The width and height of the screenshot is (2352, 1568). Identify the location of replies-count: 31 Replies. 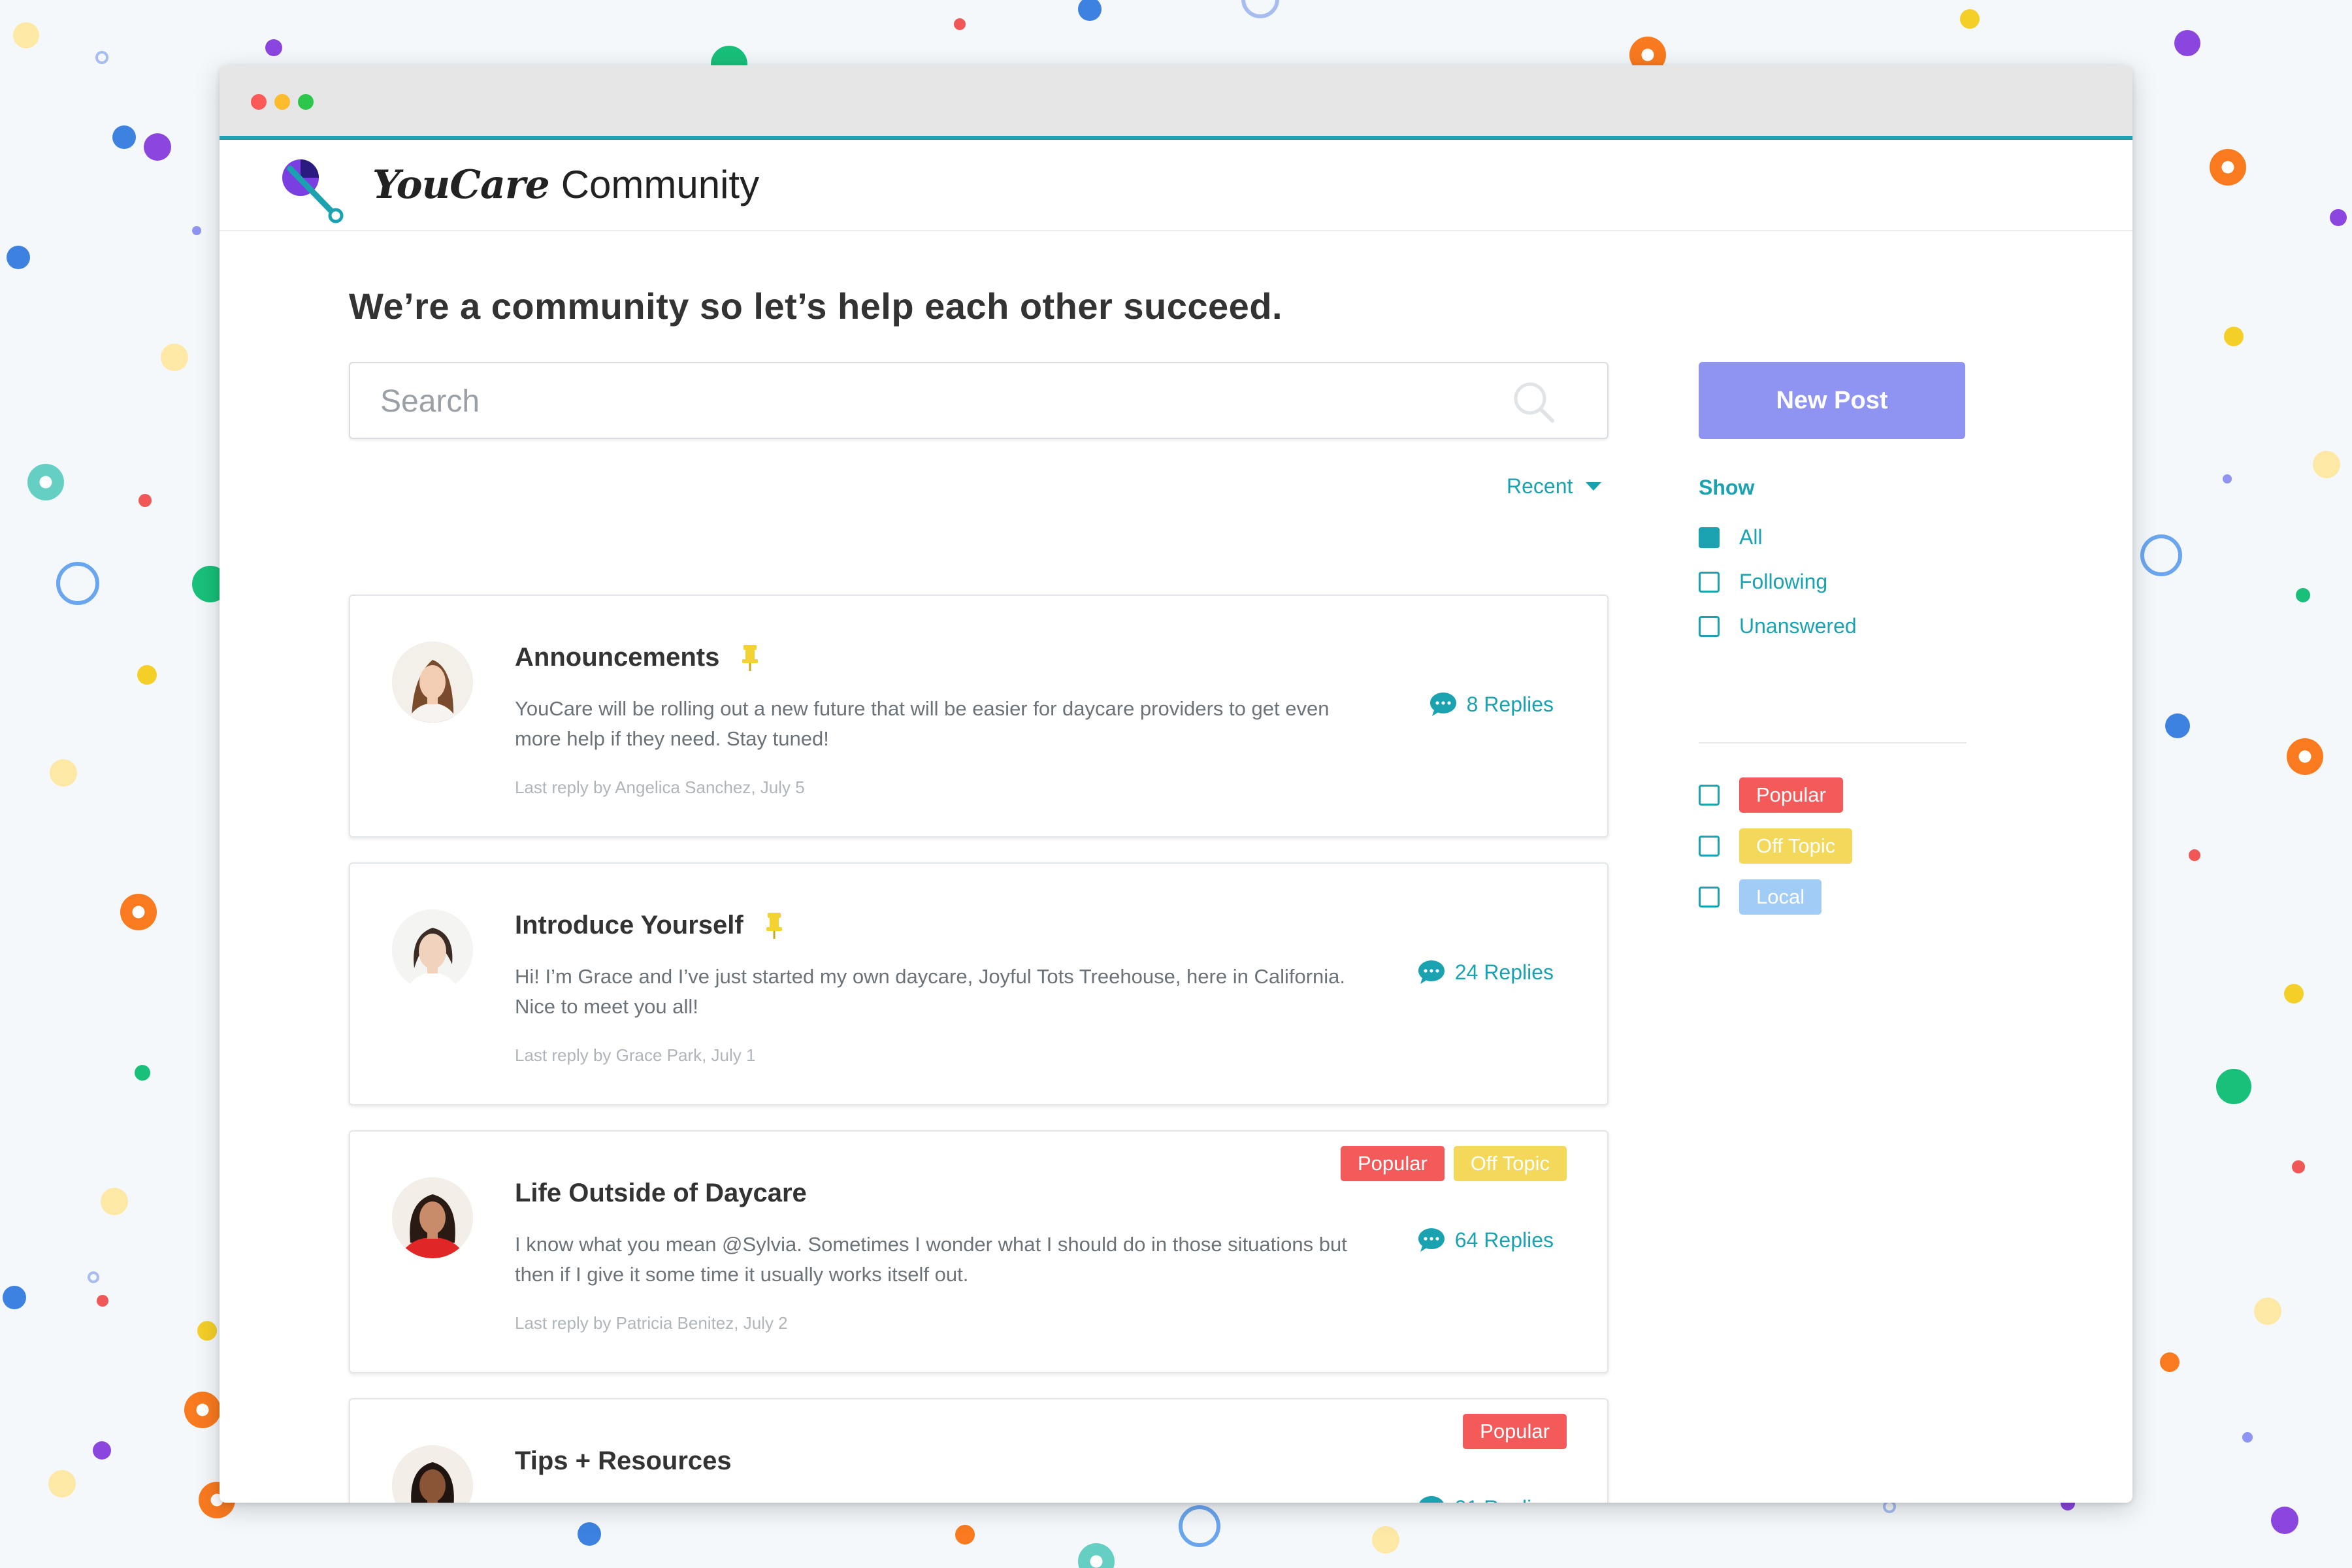
(1504, 1499).